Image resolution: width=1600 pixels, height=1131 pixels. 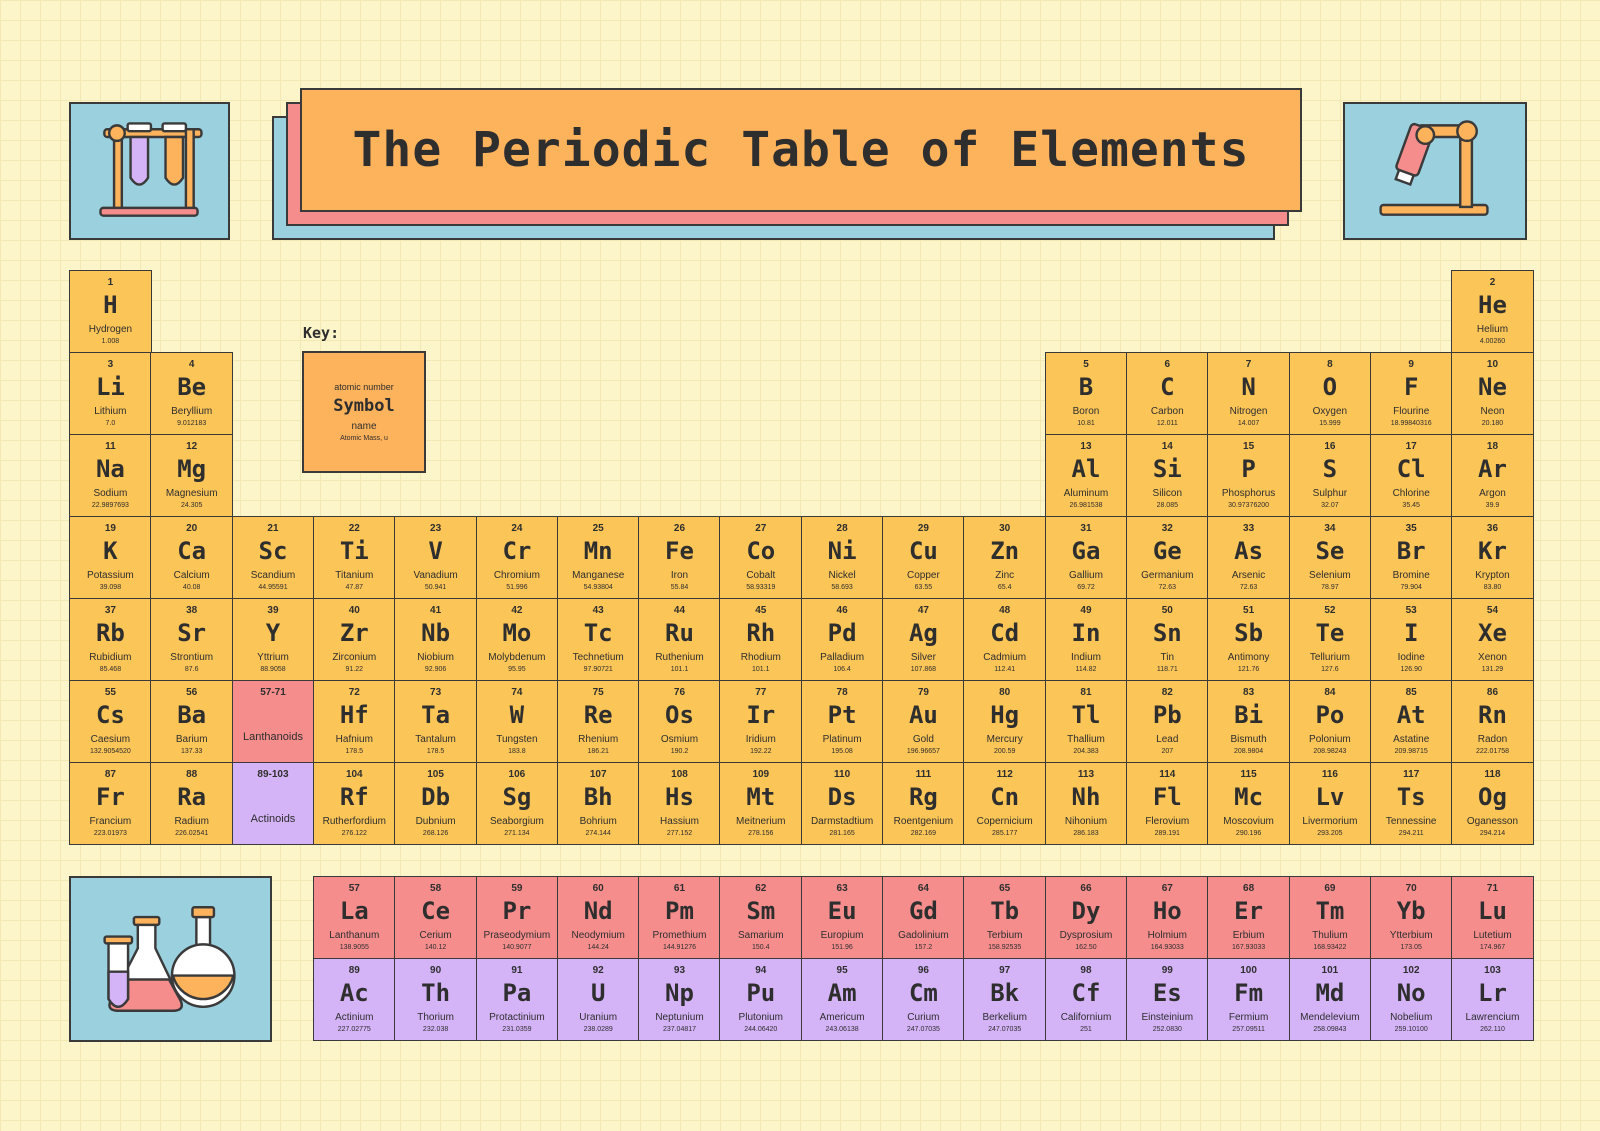 What do you see at coordinates (1167, 610) in the screenshot?
I see `atomic-number: 50` at bounding box center [1167, 610].